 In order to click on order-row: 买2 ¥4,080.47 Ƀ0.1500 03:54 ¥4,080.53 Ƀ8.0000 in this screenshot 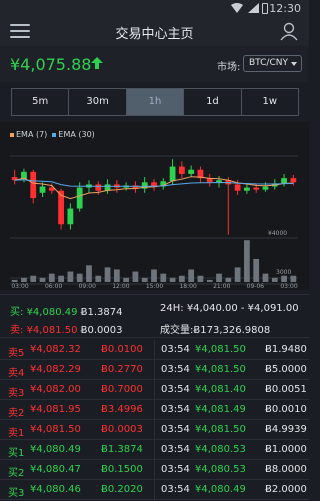, I will do `click(154, 470)`.